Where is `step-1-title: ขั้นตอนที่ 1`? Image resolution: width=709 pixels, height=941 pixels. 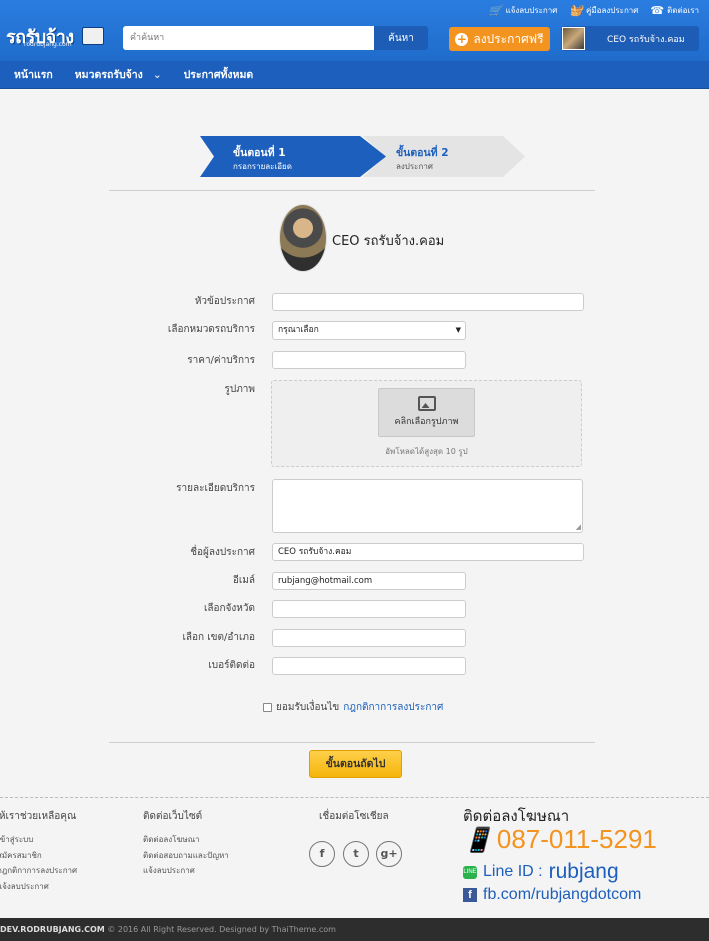
step-1-title: ขั้นตอนที่ 1 is located at coordinates (259, 153).